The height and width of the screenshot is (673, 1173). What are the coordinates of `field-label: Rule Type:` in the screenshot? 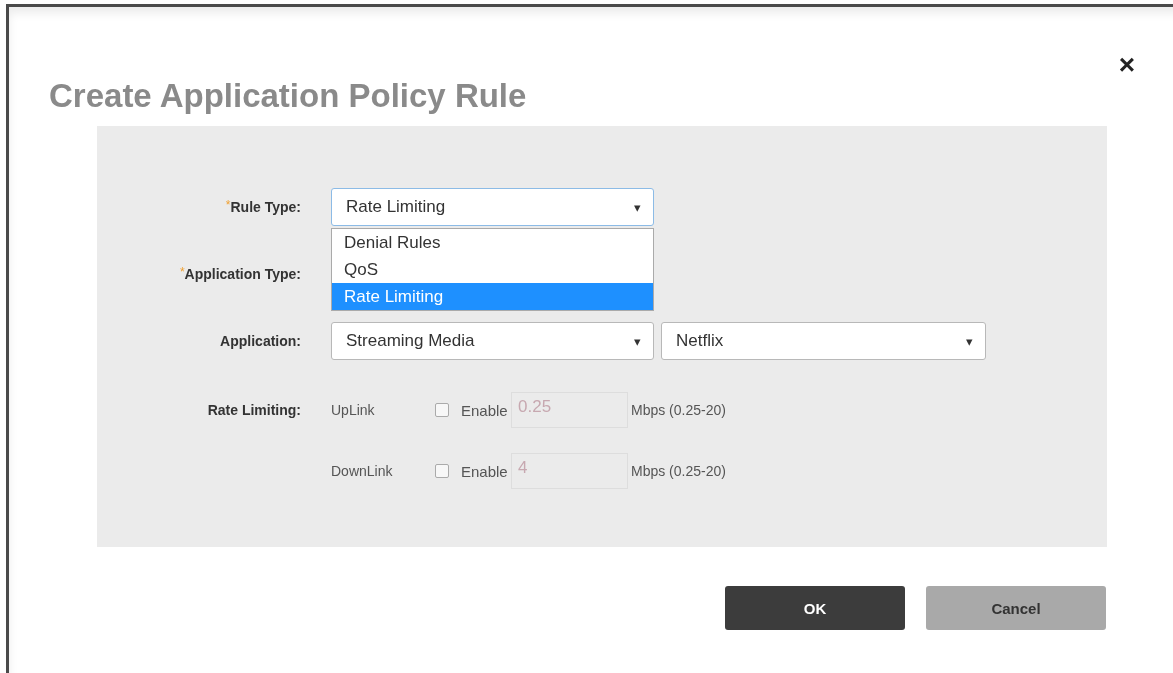 It's located at (265, 207).